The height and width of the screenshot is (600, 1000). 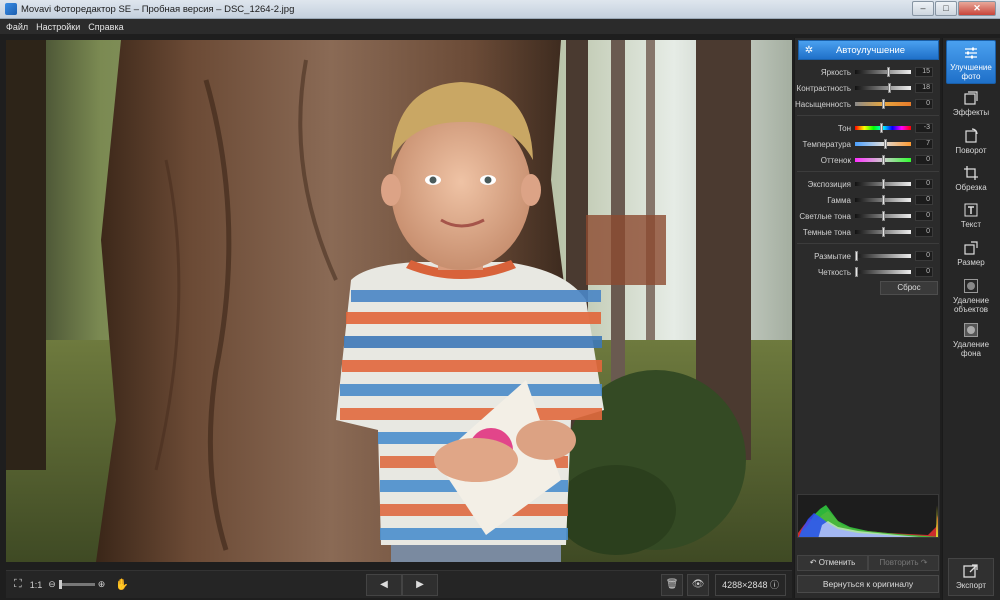 I want to click on fit-to-screen-icon: ⛶, so click(x=18, y=584).